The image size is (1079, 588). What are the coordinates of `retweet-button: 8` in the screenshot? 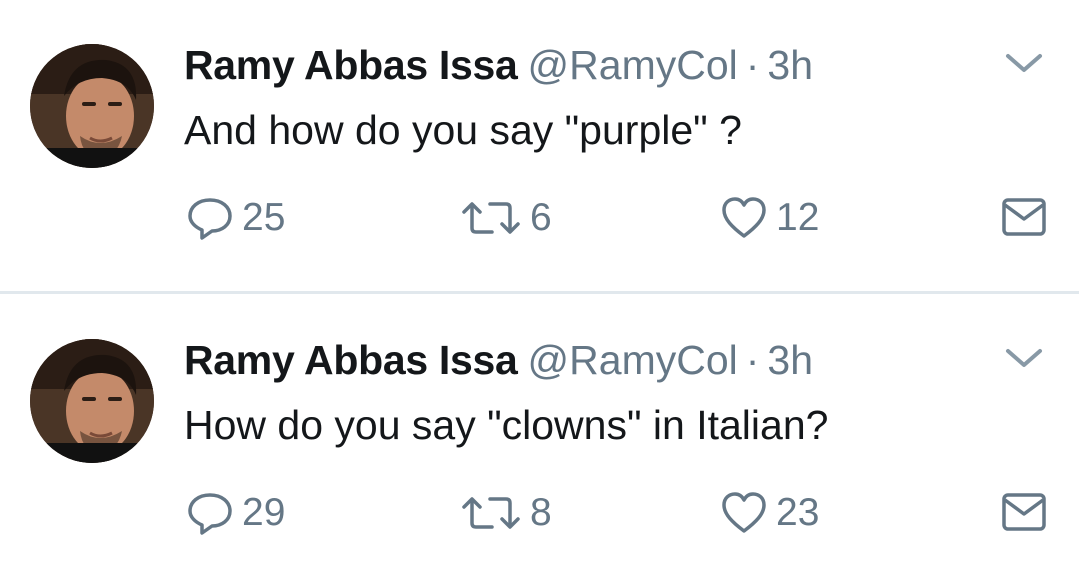 It's located at (506, 513).